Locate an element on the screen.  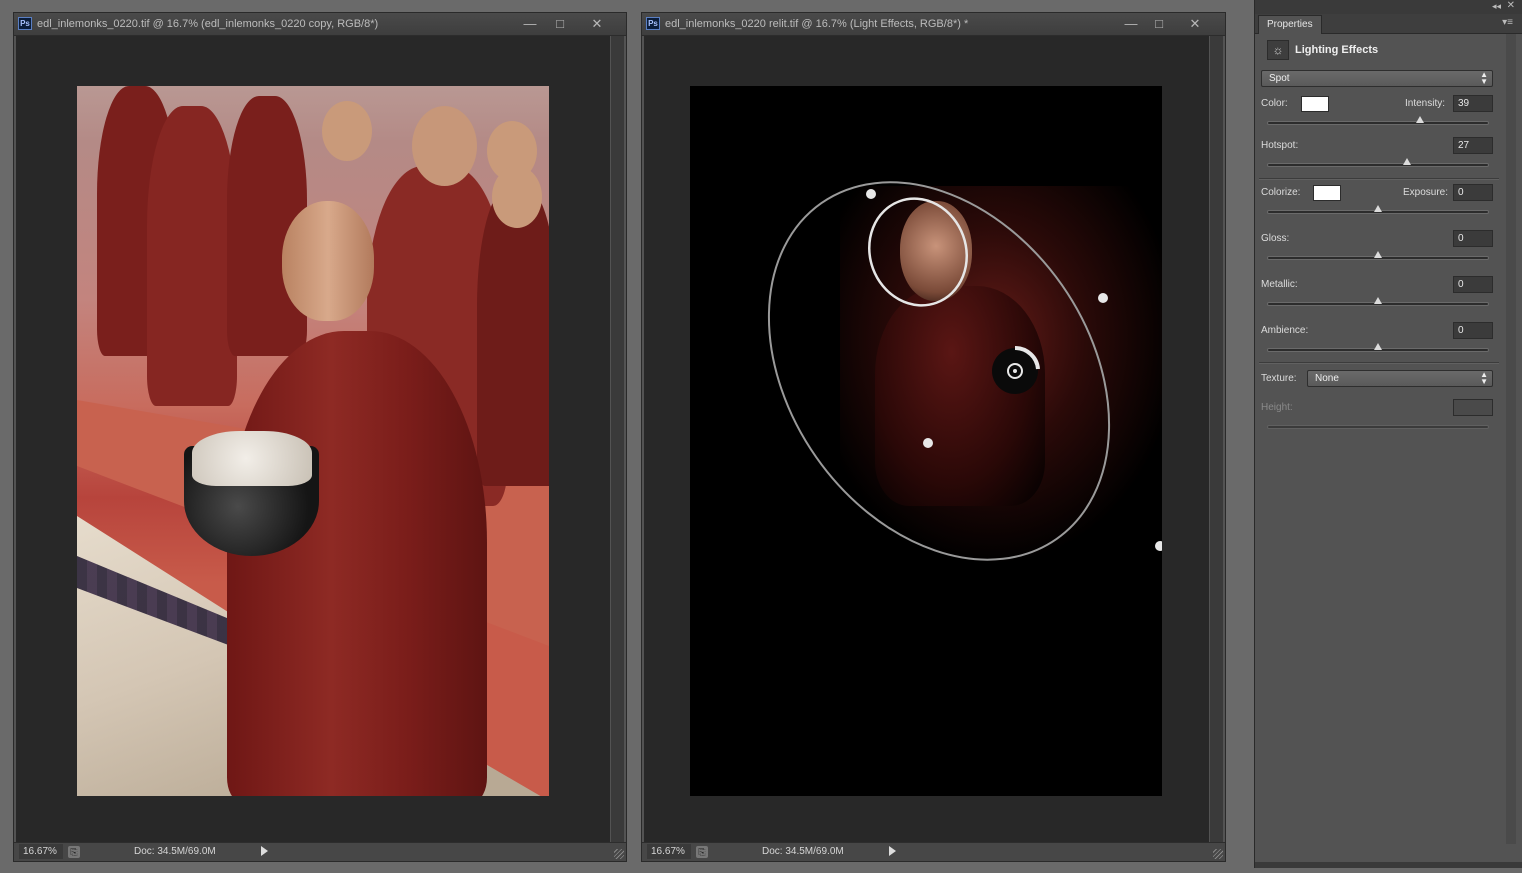
lighting-effects-icon: ☼ is located at coordinates (1278, 50).